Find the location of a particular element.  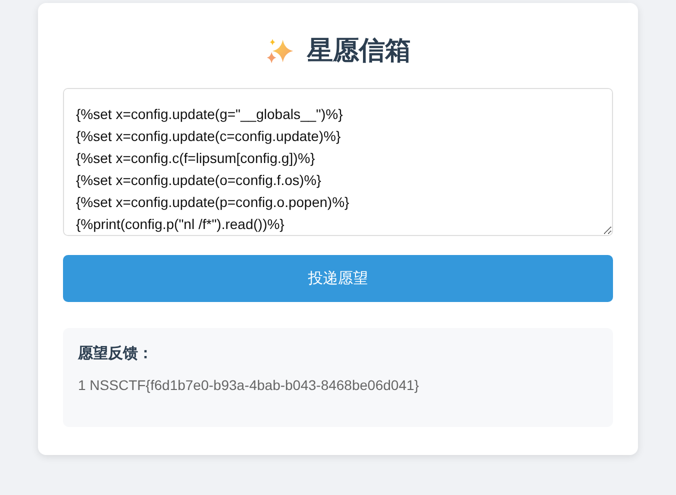

result-heading: 愿望反馈： is located at coordinates (116, 354).